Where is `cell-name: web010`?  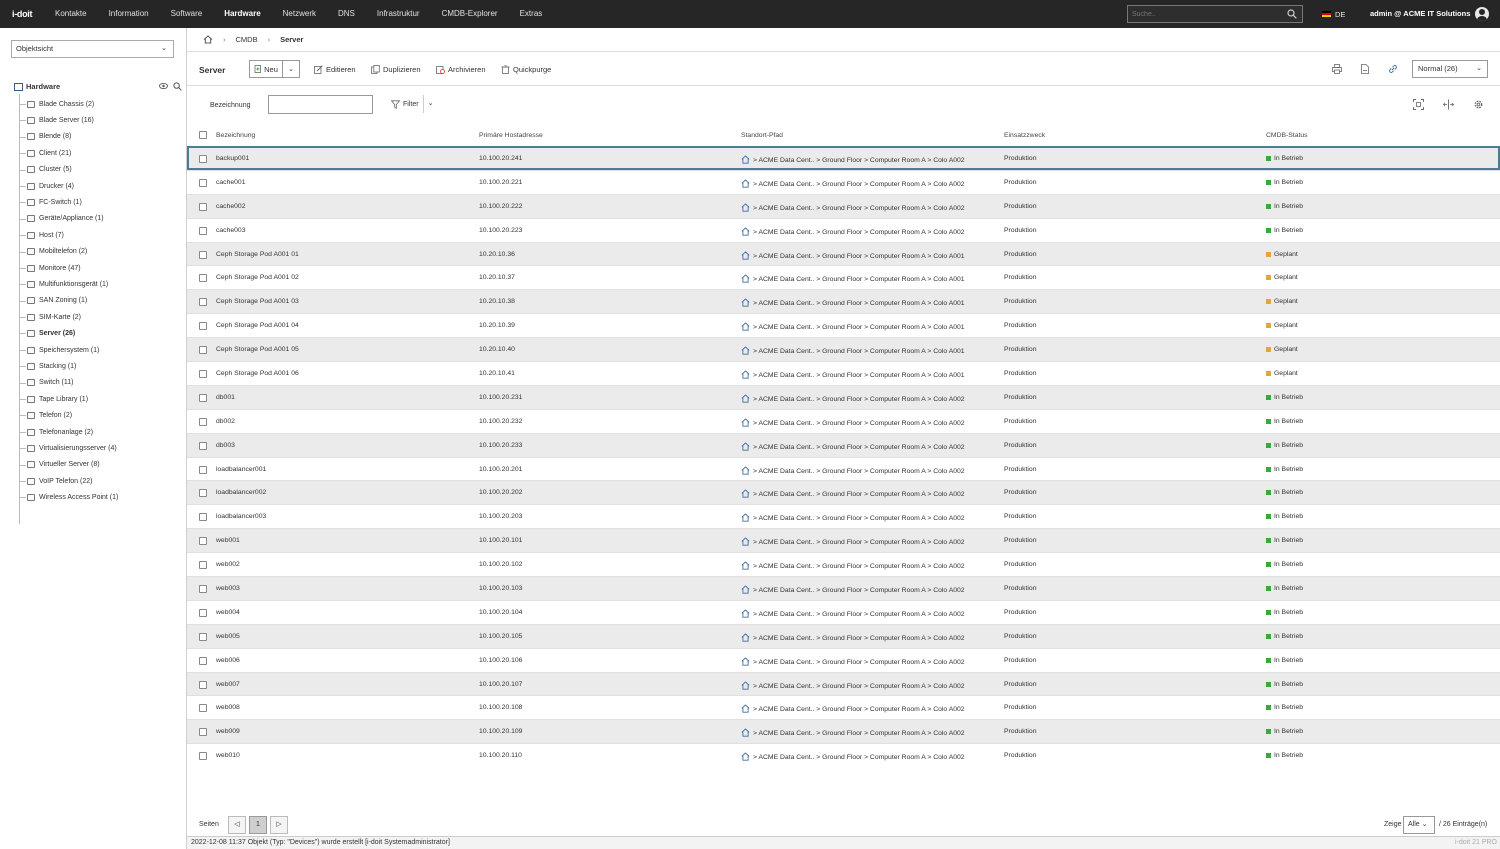
cell-name: web010 is located at coordinates (228, 755).